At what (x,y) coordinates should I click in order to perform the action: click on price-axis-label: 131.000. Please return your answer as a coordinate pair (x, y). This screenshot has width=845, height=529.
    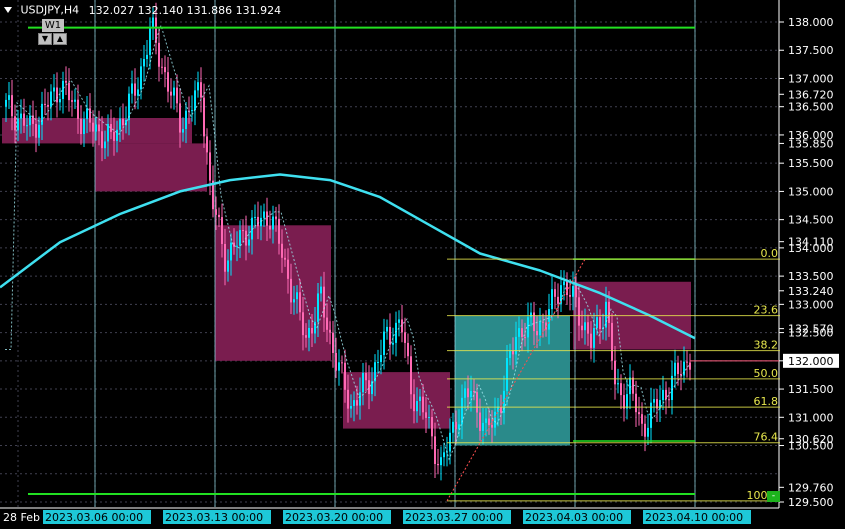
    Looking at the image, I should click on (811, 417).